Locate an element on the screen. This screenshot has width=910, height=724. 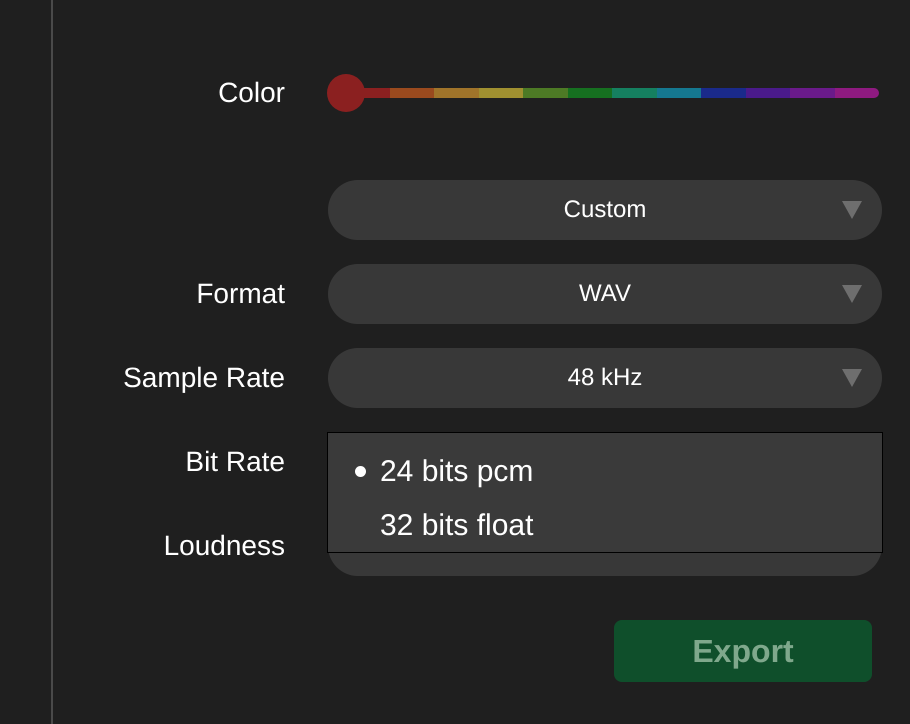
dropdown: 48 kHz is located at coordinates (605, 378).